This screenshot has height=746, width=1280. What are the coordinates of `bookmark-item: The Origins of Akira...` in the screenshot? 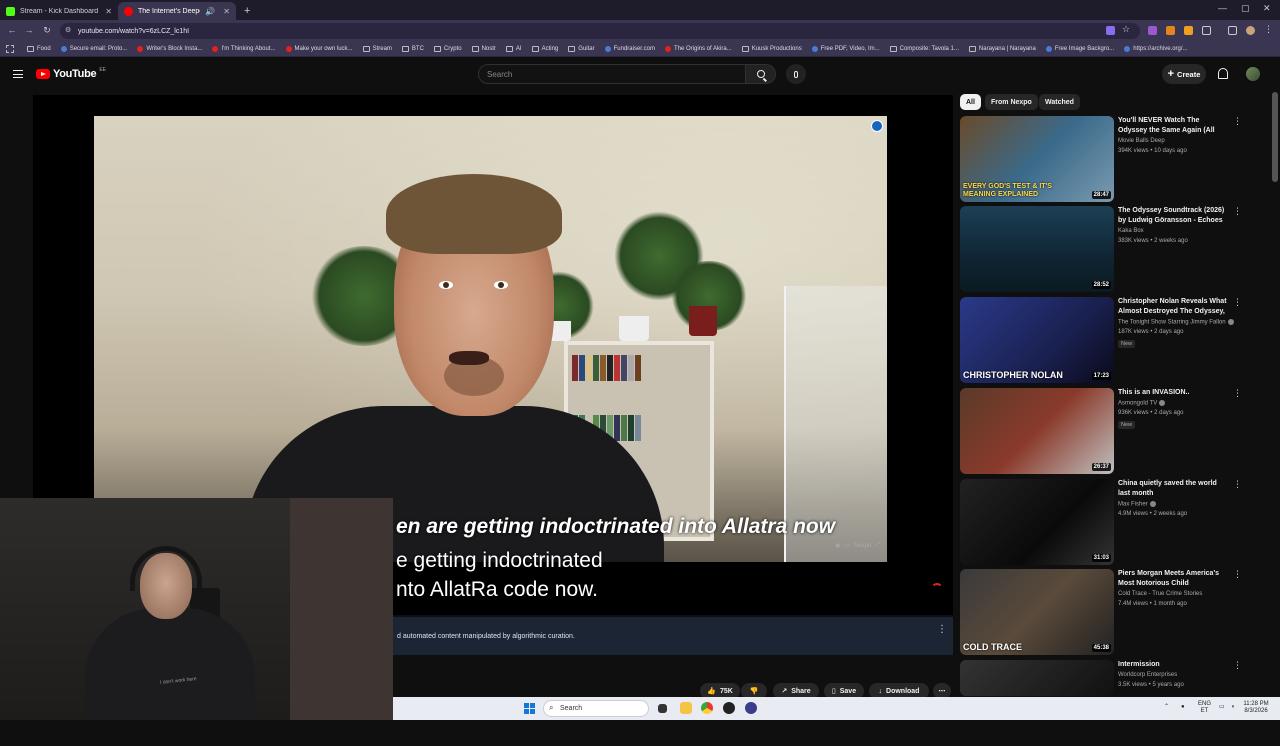 It's located at (698, 49).